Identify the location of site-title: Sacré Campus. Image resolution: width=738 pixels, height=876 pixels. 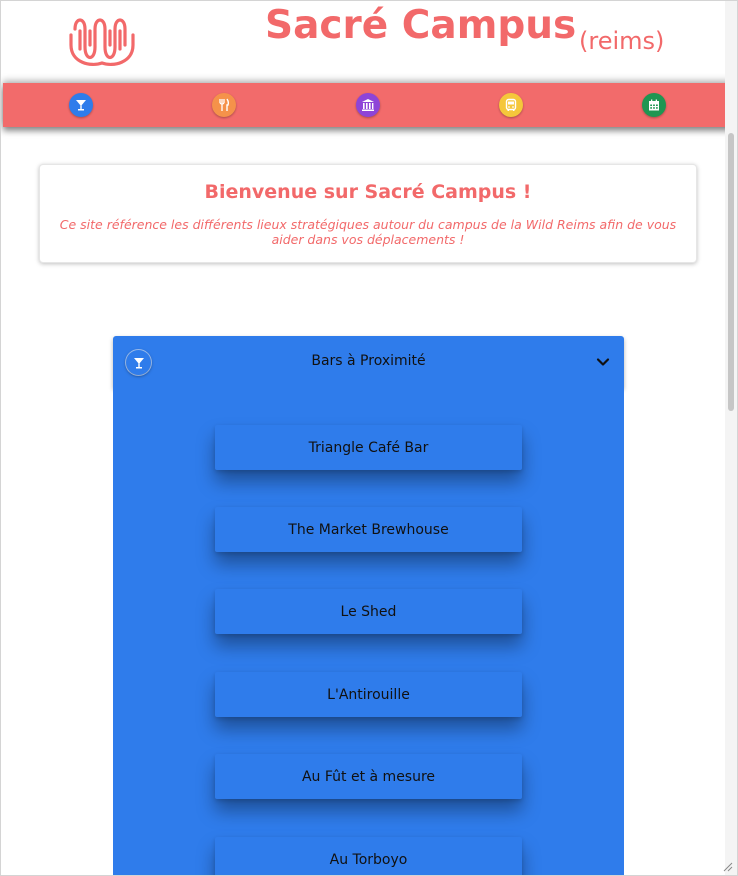
(421, 25).